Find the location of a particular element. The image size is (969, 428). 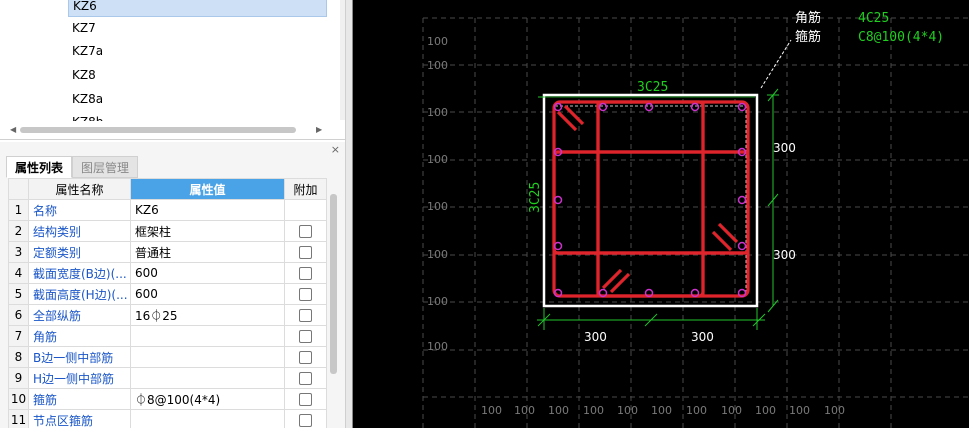

property-row: 11 节点区箍筋 is located at coordinates (167, 418).